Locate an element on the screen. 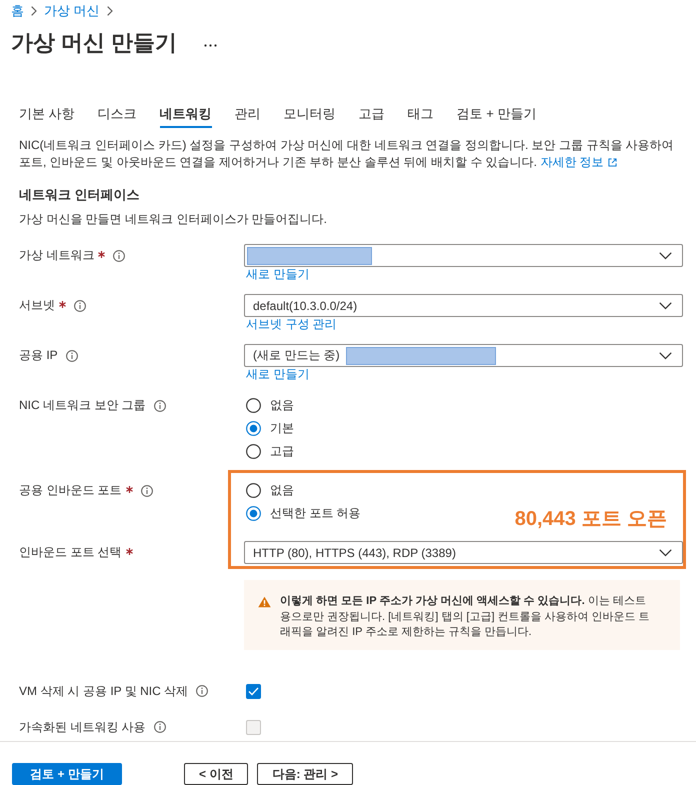  field-link: 서브넷 구성 관리 is located at coordinates (291, 324).